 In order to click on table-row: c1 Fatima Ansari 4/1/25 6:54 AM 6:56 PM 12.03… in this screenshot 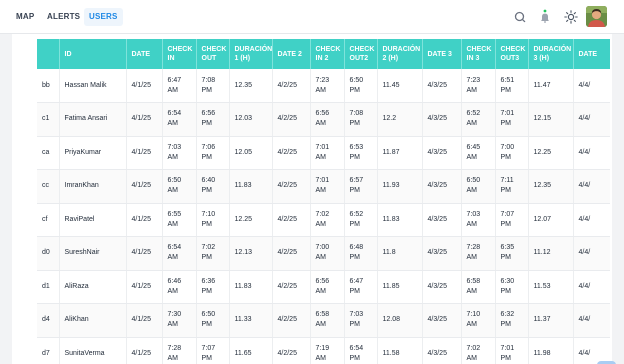, I will do `click(323, 119)`.